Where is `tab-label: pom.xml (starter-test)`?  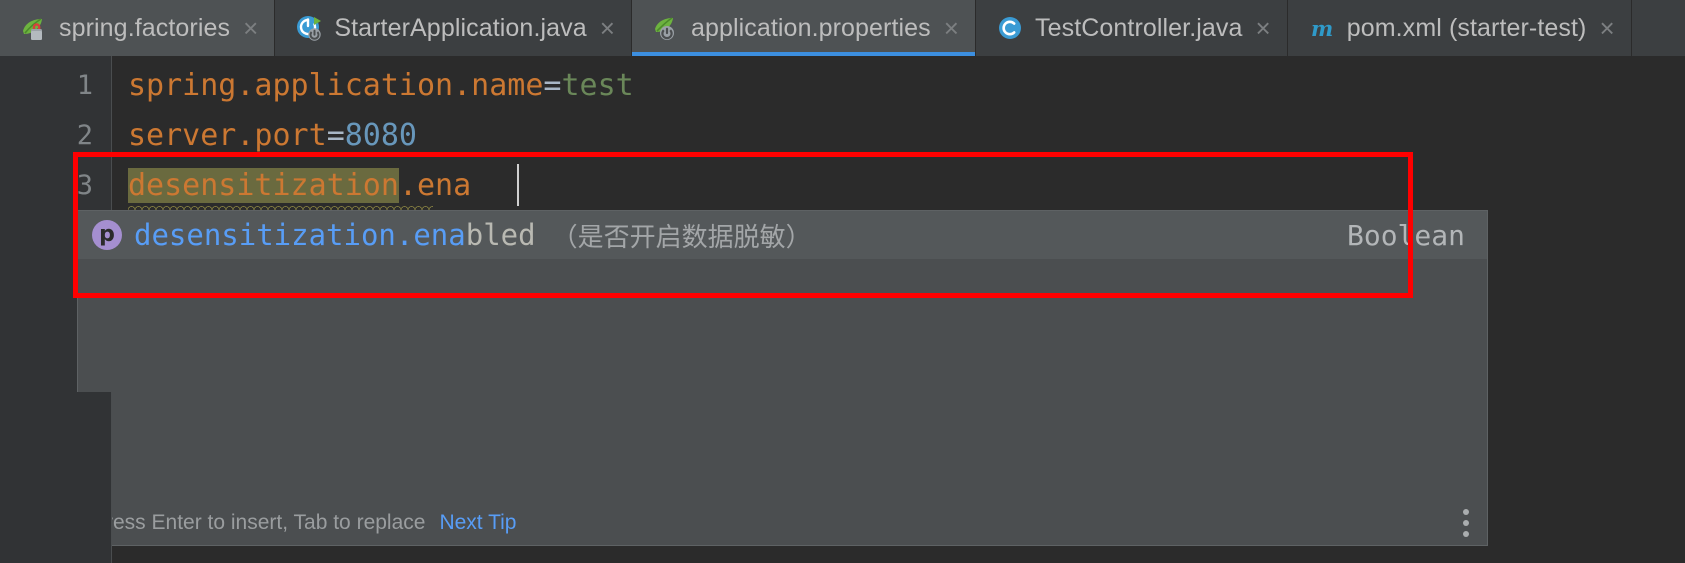
tab-label: pom.xml (starter-test) is located at coordinates (1466, 27).